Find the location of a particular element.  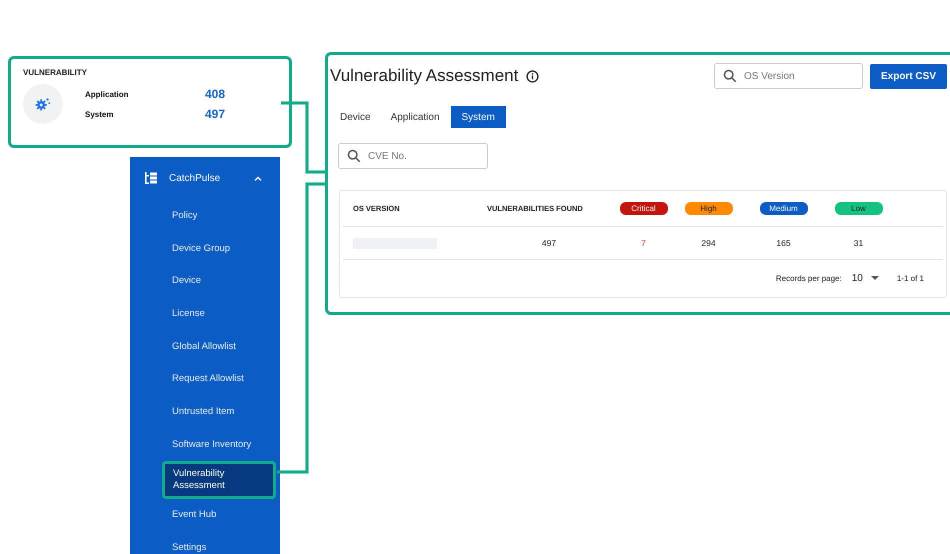

search-field: CVE No. is located at coordinates (413, 156).